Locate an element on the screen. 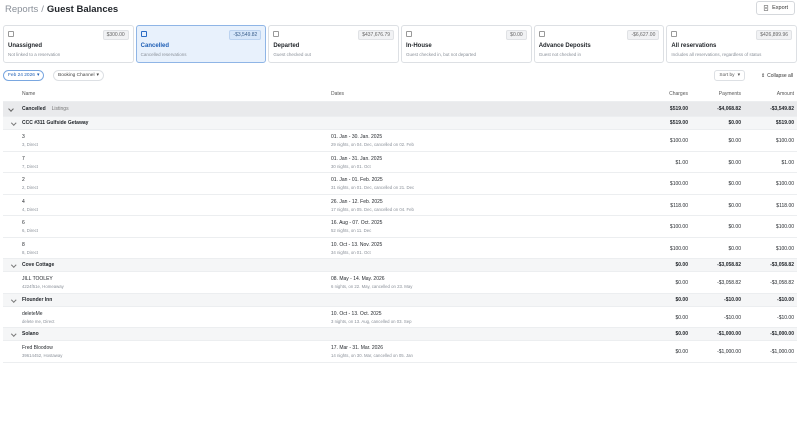 This screenshot has height=427, width=800. booking-channel-chip: Booking Channel ▾ is located at coordinates (78, 75).